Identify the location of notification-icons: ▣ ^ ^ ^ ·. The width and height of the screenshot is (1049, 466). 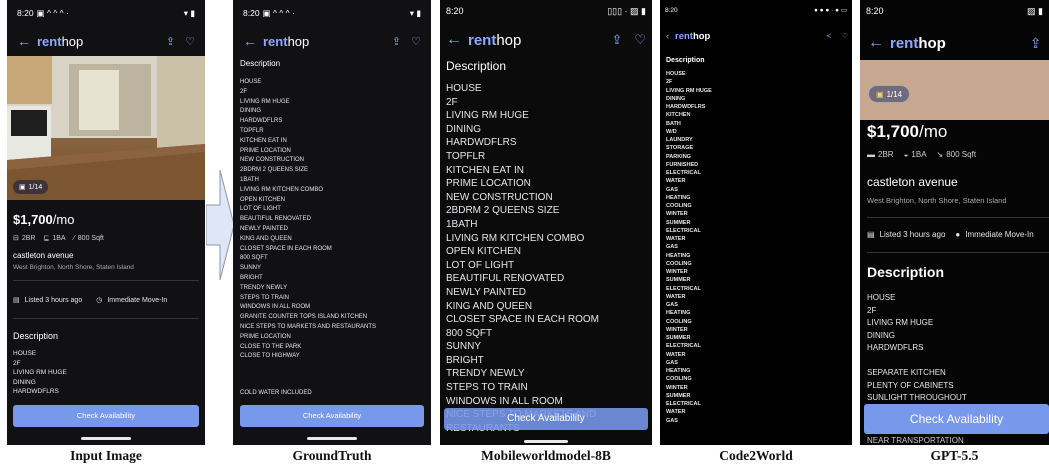
(52, 12).